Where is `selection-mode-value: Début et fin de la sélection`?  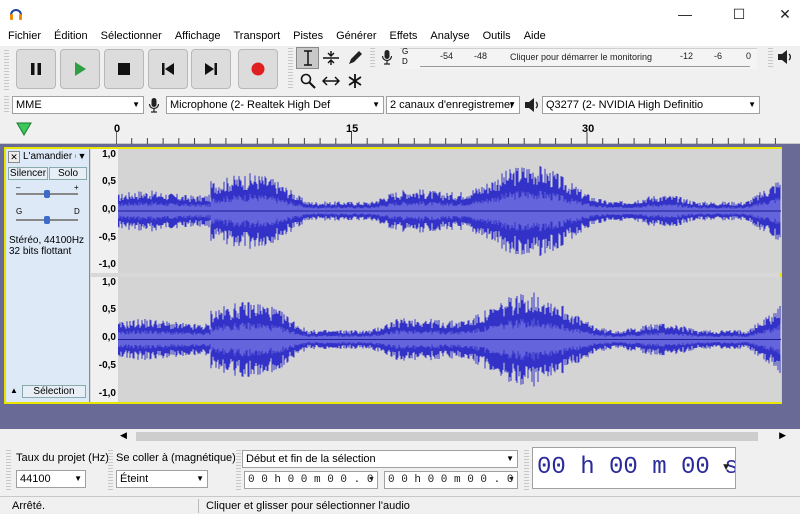
selection-mode-value: Début et fin de la sélection is located at coordinates (311, 459).